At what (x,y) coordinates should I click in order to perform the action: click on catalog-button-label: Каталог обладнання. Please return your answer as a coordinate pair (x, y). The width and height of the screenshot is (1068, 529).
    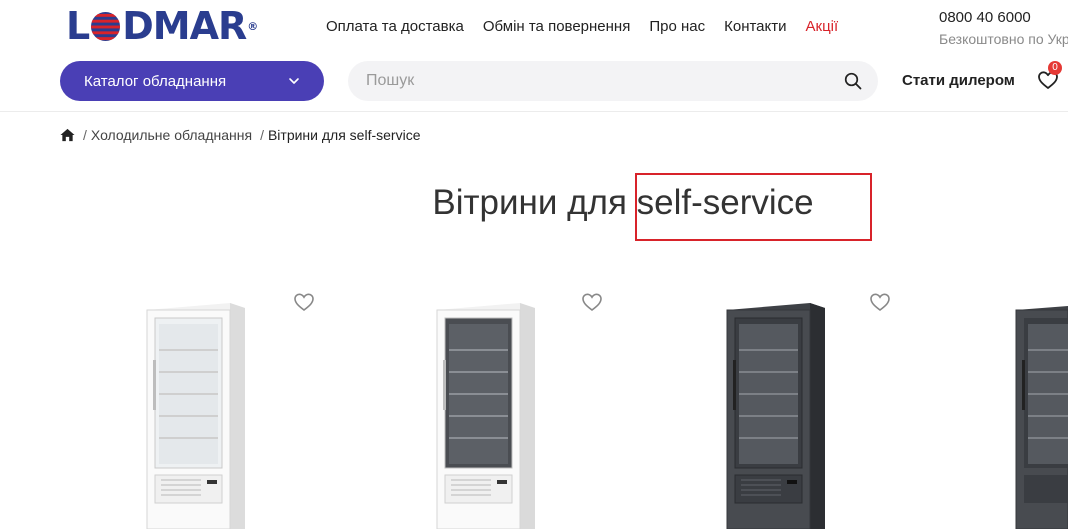
    Looking at the image, I should click on (155, 81).